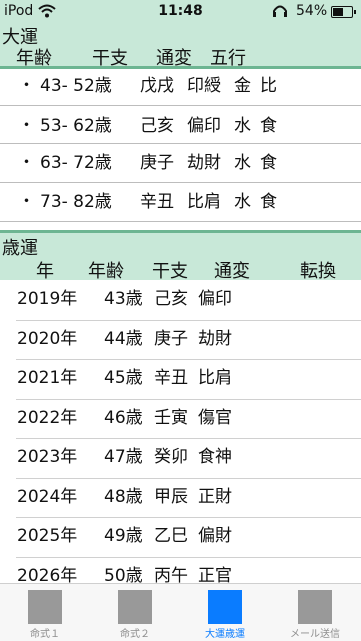 The width and height of the screenshot is (361, 641). I want to click on saiun-title: 歳運, so click(20, 248).